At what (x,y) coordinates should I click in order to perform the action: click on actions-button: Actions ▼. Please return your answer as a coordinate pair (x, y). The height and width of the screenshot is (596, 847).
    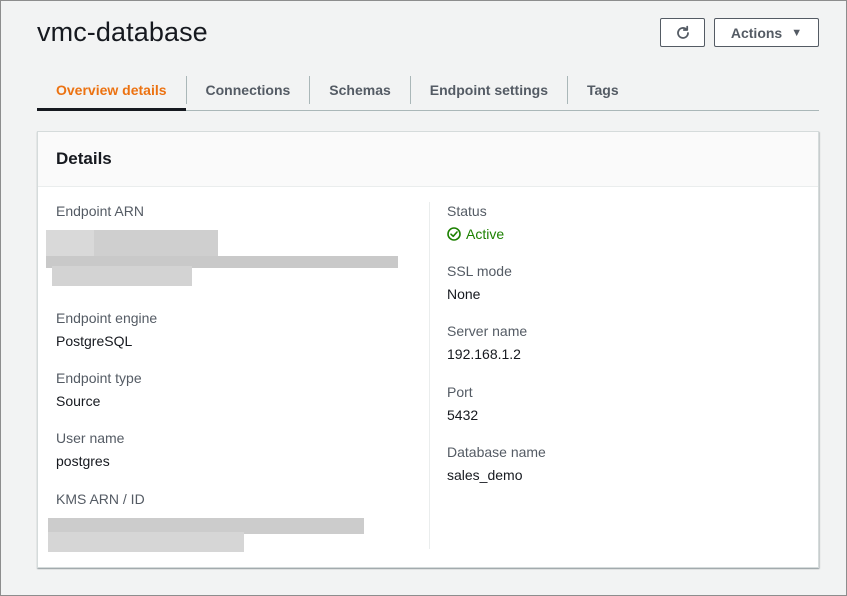
    Looking at the image, I should click on (766, 32).